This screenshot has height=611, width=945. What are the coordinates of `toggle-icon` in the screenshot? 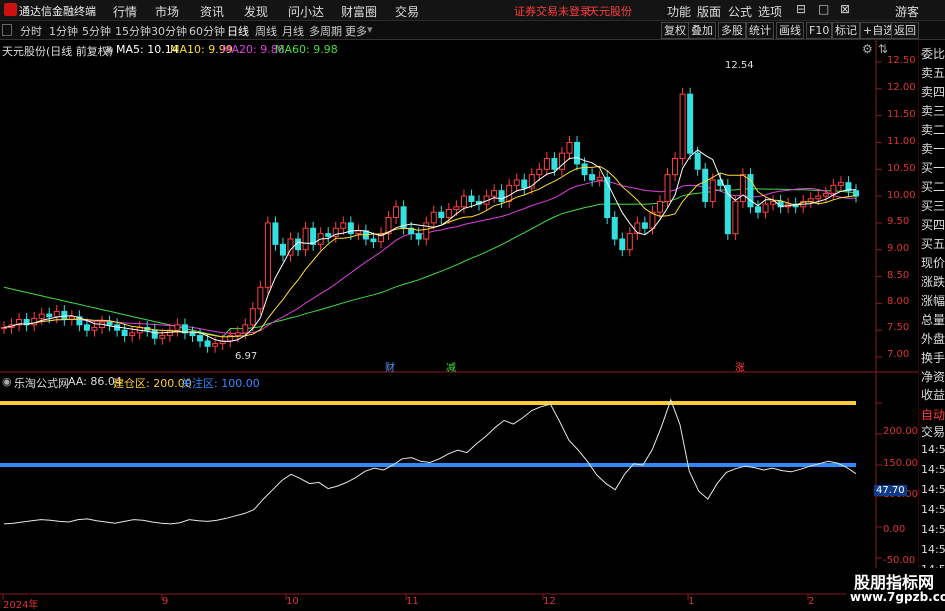 It's located at (7, 30).